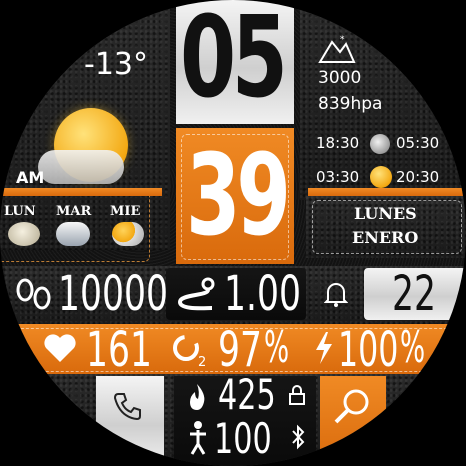  I want to click on heart-rate-text: 161, so click(119, 350).